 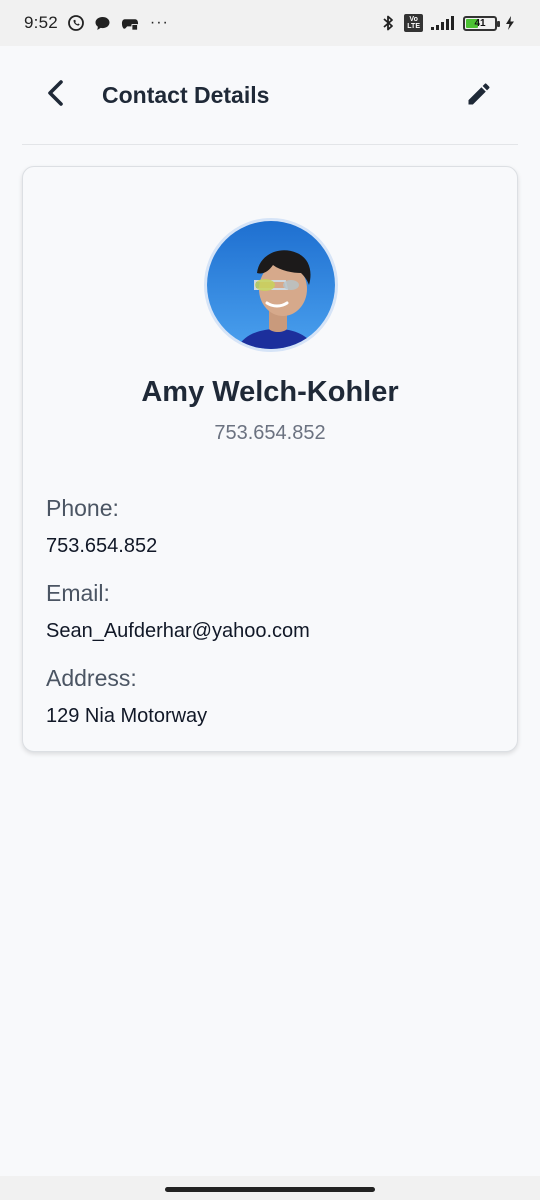 What do you see at coordinates (159, 22) in the screenshot?
I see `more-notifications-icon: ···` at bounding box center [159, 22].